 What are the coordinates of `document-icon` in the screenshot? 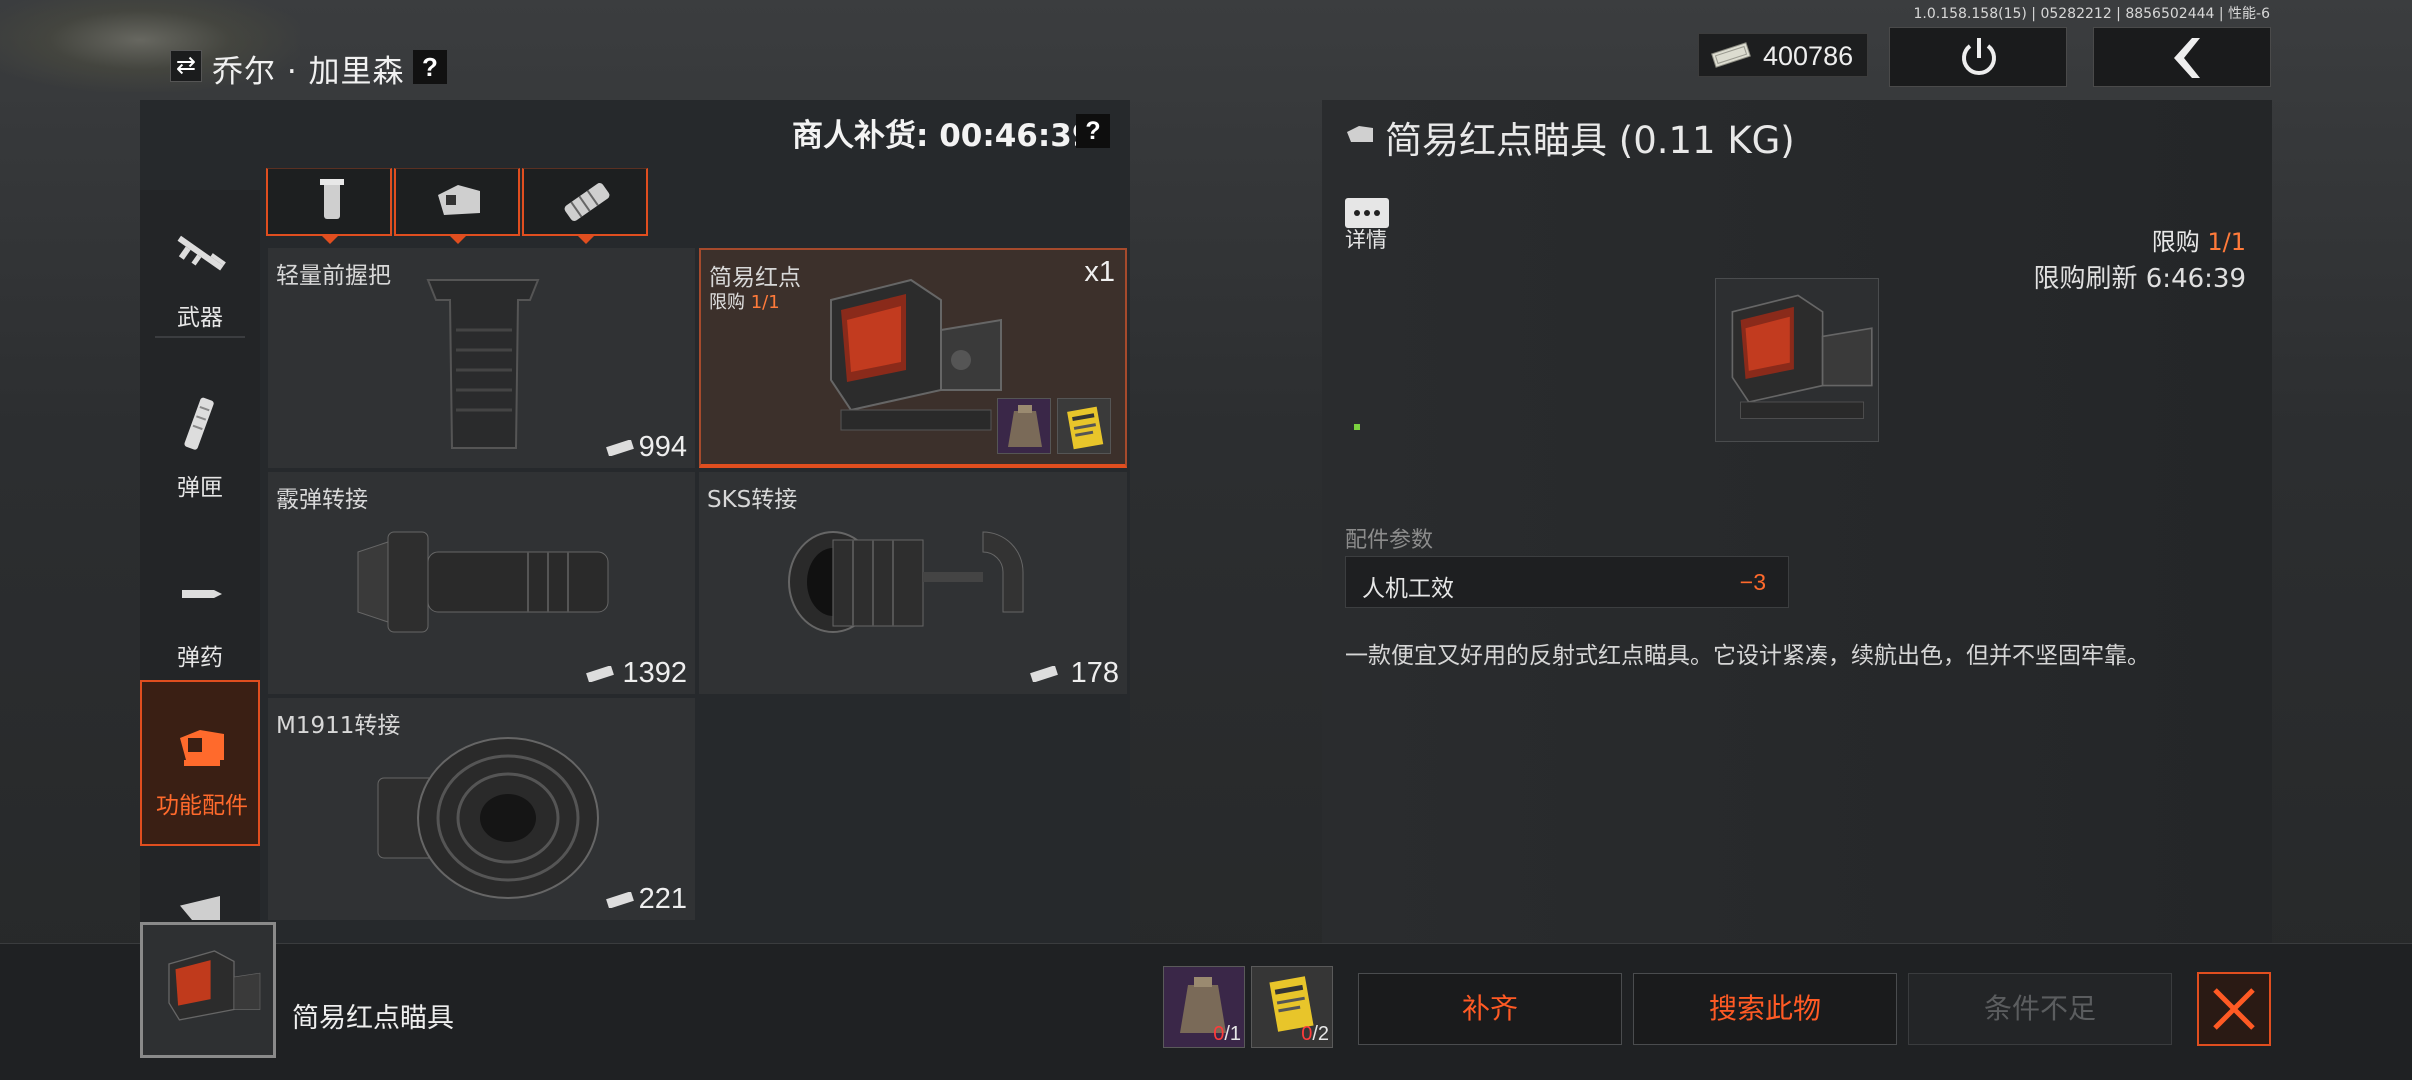 It's located at (1085, 428).